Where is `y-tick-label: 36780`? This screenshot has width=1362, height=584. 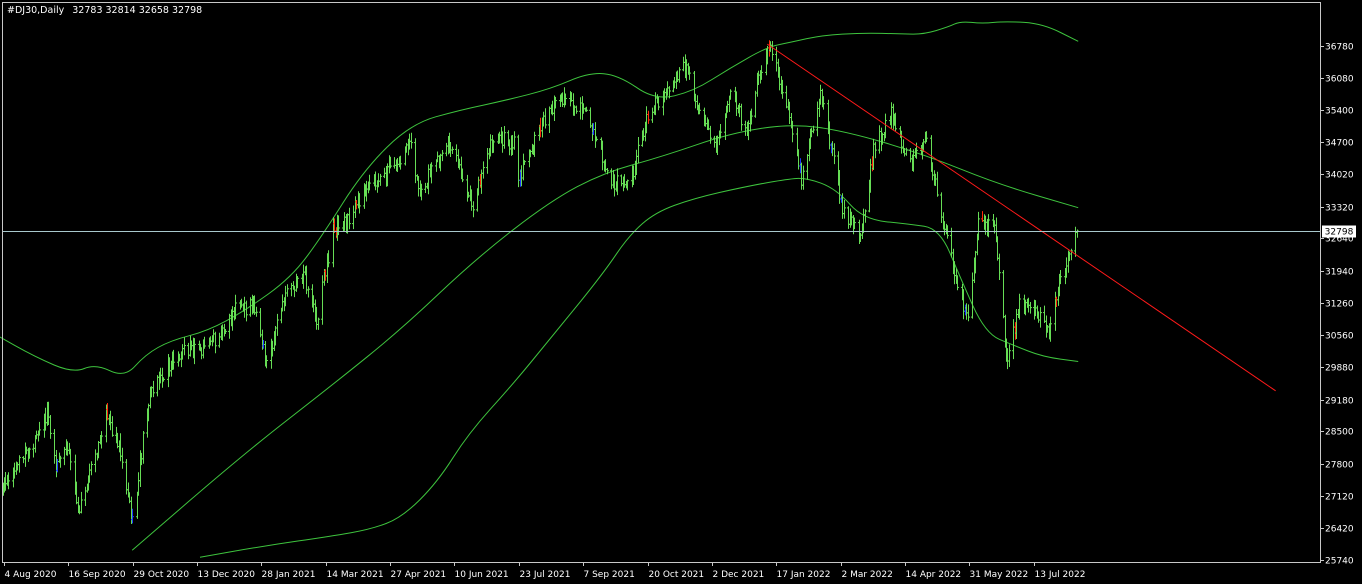
y-tick-label: 36780 is located at coordinates (1339, 48).